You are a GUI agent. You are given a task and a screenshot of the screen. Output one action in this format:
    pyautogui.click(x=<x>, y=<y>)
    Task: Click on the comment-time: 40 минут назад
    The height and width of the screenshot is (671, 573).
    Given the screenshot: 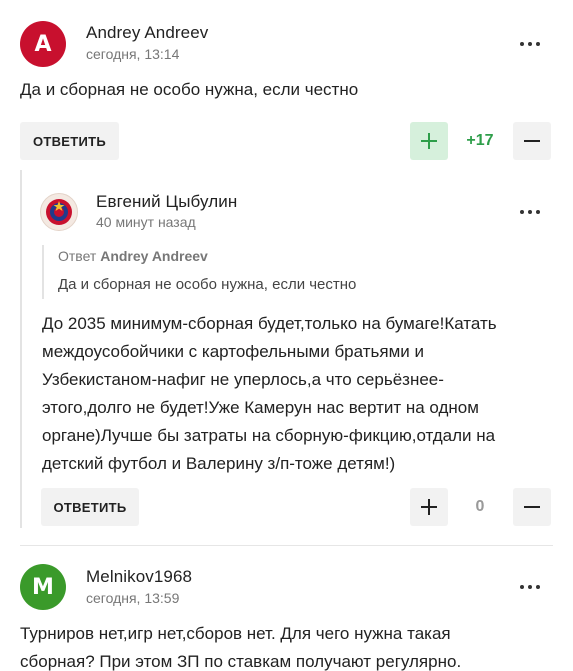 What is the action you would take?
    pyautogui.click(x=146, y=222)
    